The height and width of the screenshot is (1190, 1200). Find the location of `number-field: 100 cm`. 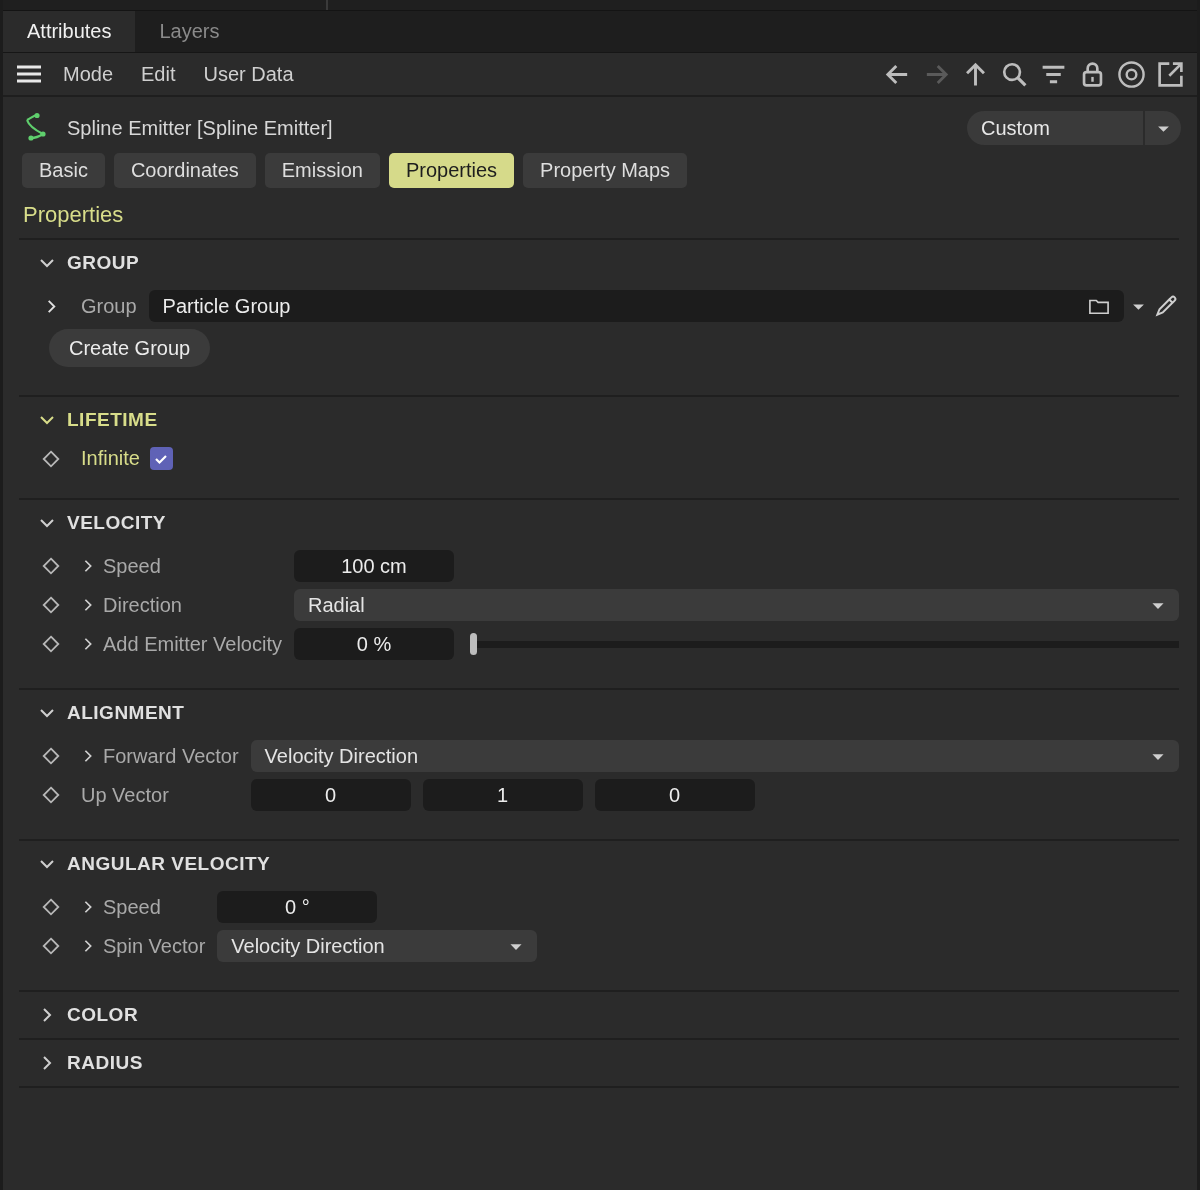

number-field: 100 cm is located at coordinates (373, 566).